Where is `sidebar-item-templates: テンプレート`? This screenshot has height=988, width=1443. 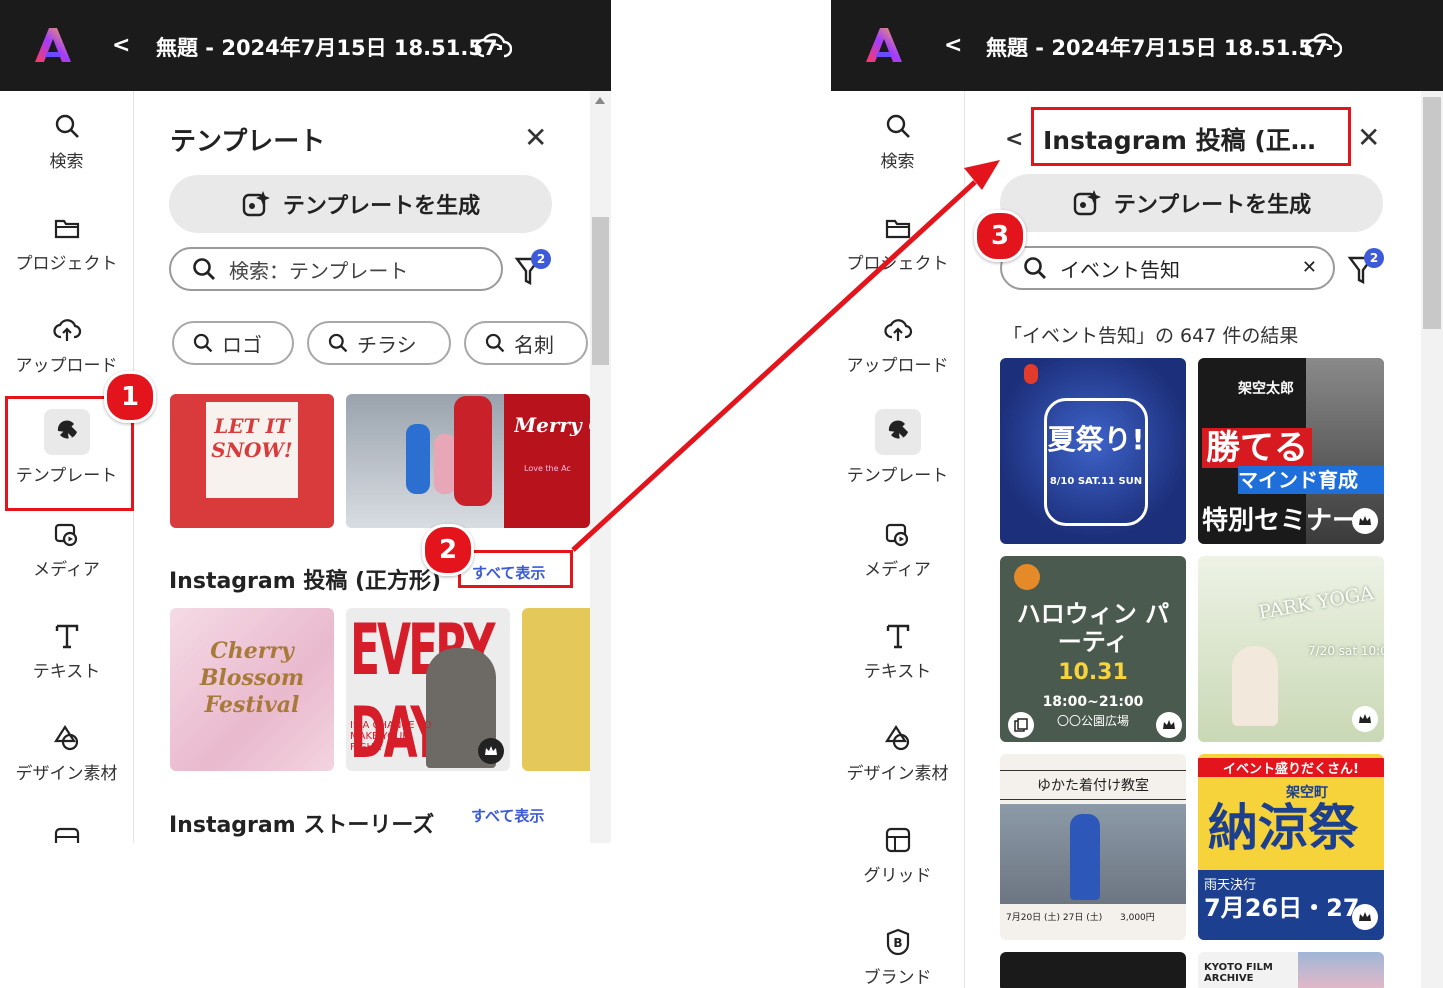 sidebar-item-templates: テンプレート is located at coordinates (897, 447).